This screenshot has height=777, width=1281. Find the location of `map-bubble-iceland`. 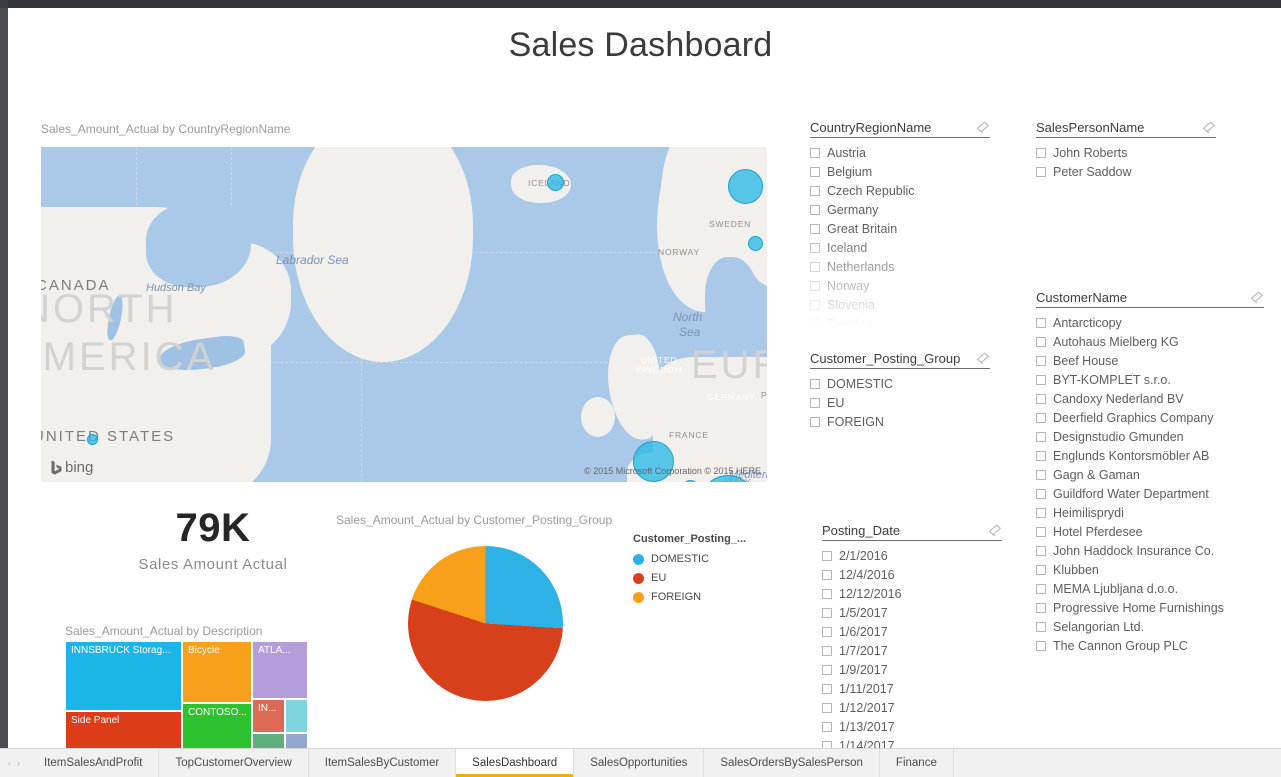

map-bubble-iceland is located at coordinates (555, 182).